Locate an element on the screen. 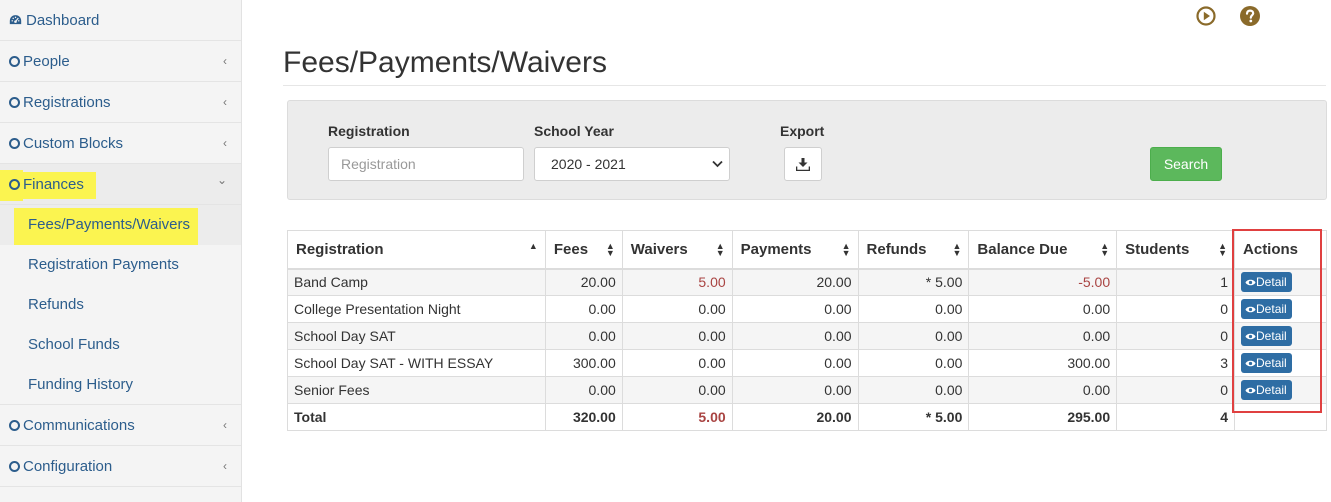  sidebar-item-people: People ‹ is located at coordinates (120, 61).